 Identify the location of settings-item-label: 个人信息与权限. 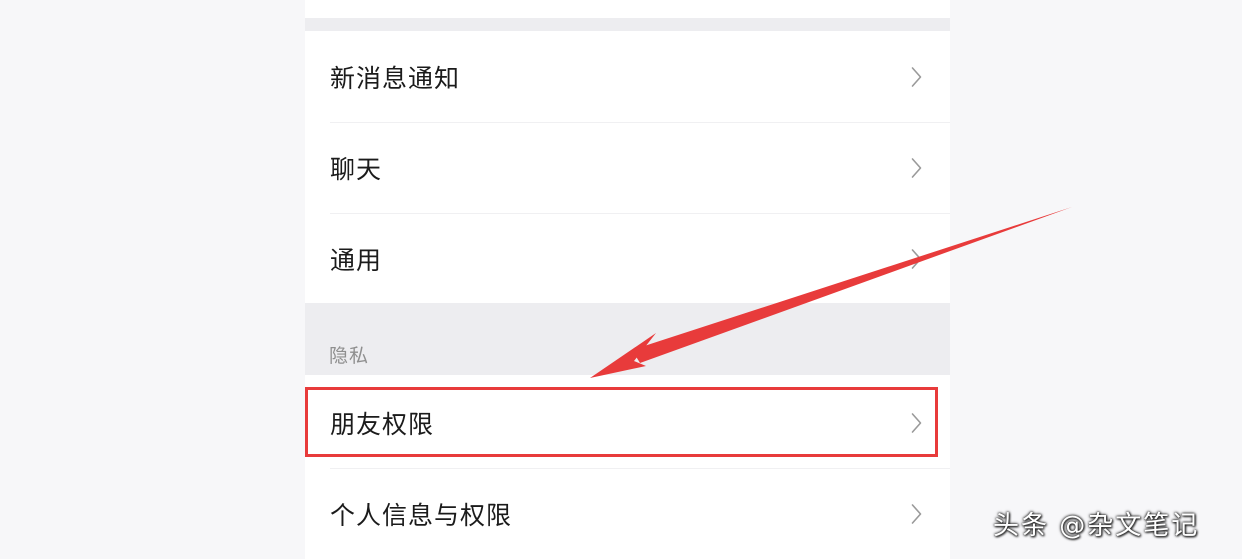
(421, 515).